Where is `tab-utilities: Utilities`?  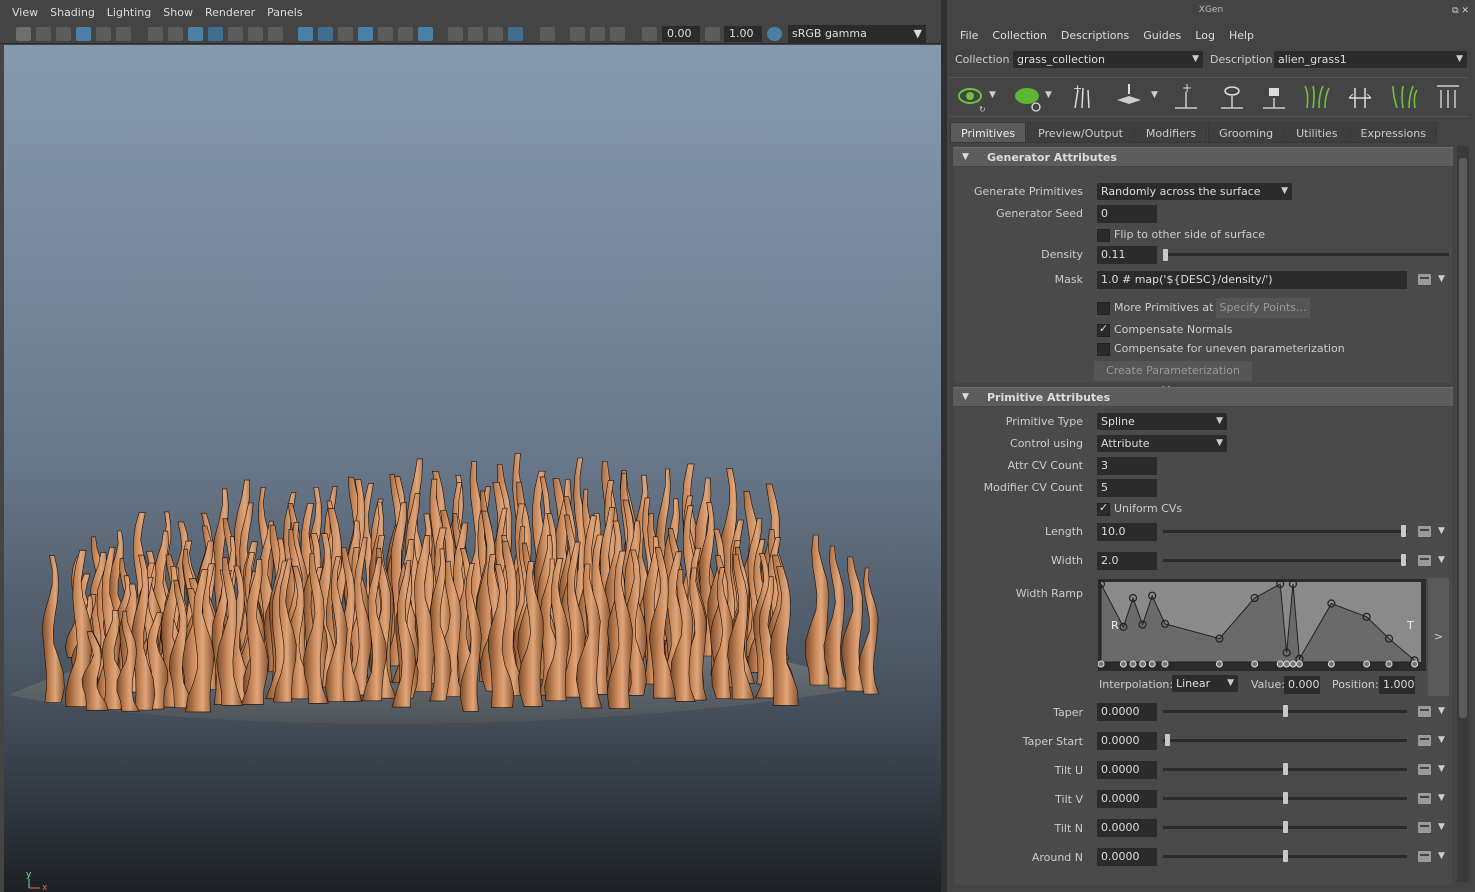
tab-utilities: Utilities is located at coordinates (1317, 132).